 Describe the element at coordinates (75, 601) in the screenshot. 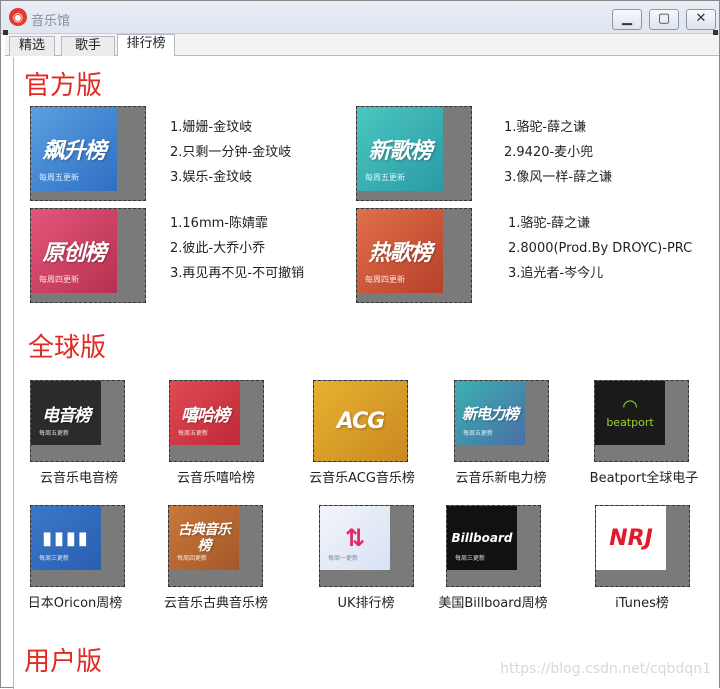

I see `chart-caption: 日本Oricon周榜` at that location.